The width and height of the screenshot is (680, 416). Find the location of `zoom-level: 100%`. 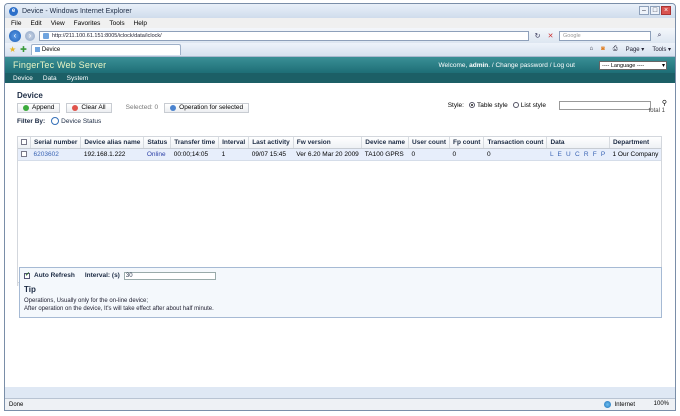

zoom-level: 100% is located at coordinates (661, 404).